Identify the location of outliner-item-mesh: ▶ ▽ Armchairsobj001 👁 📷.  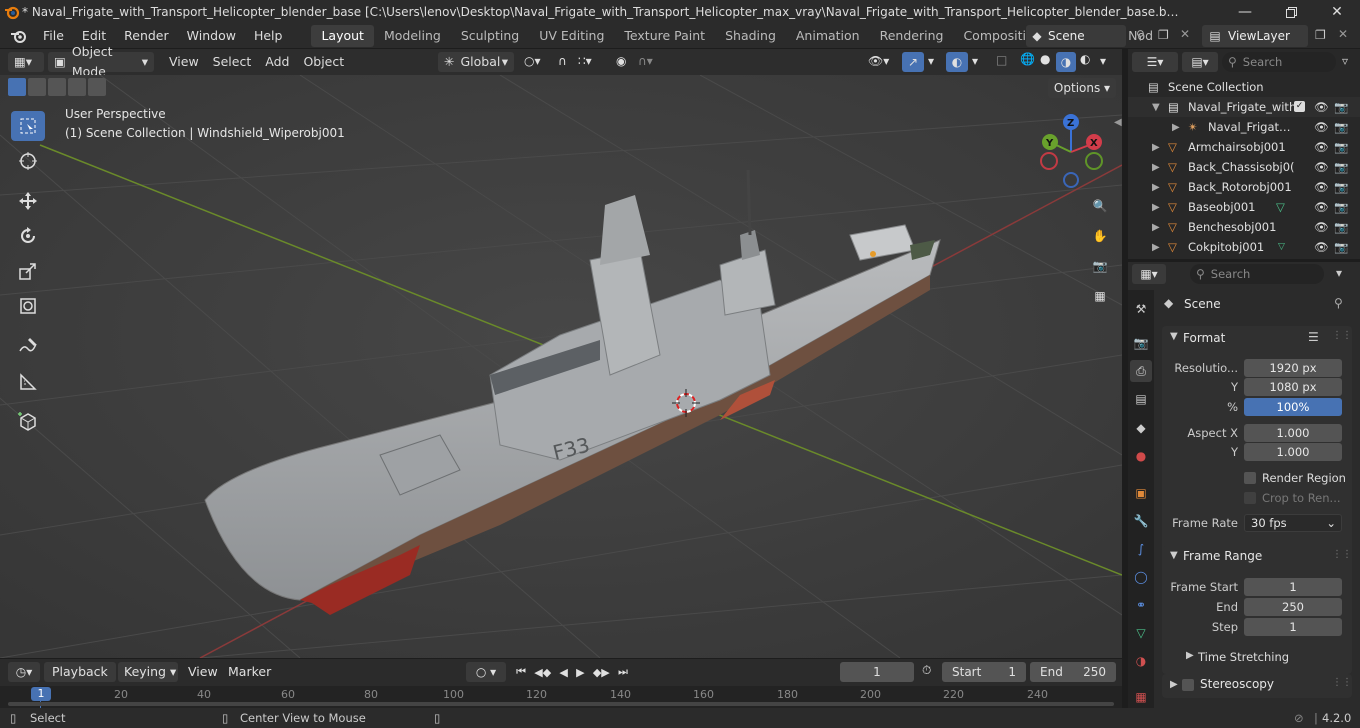
(1244, 147).